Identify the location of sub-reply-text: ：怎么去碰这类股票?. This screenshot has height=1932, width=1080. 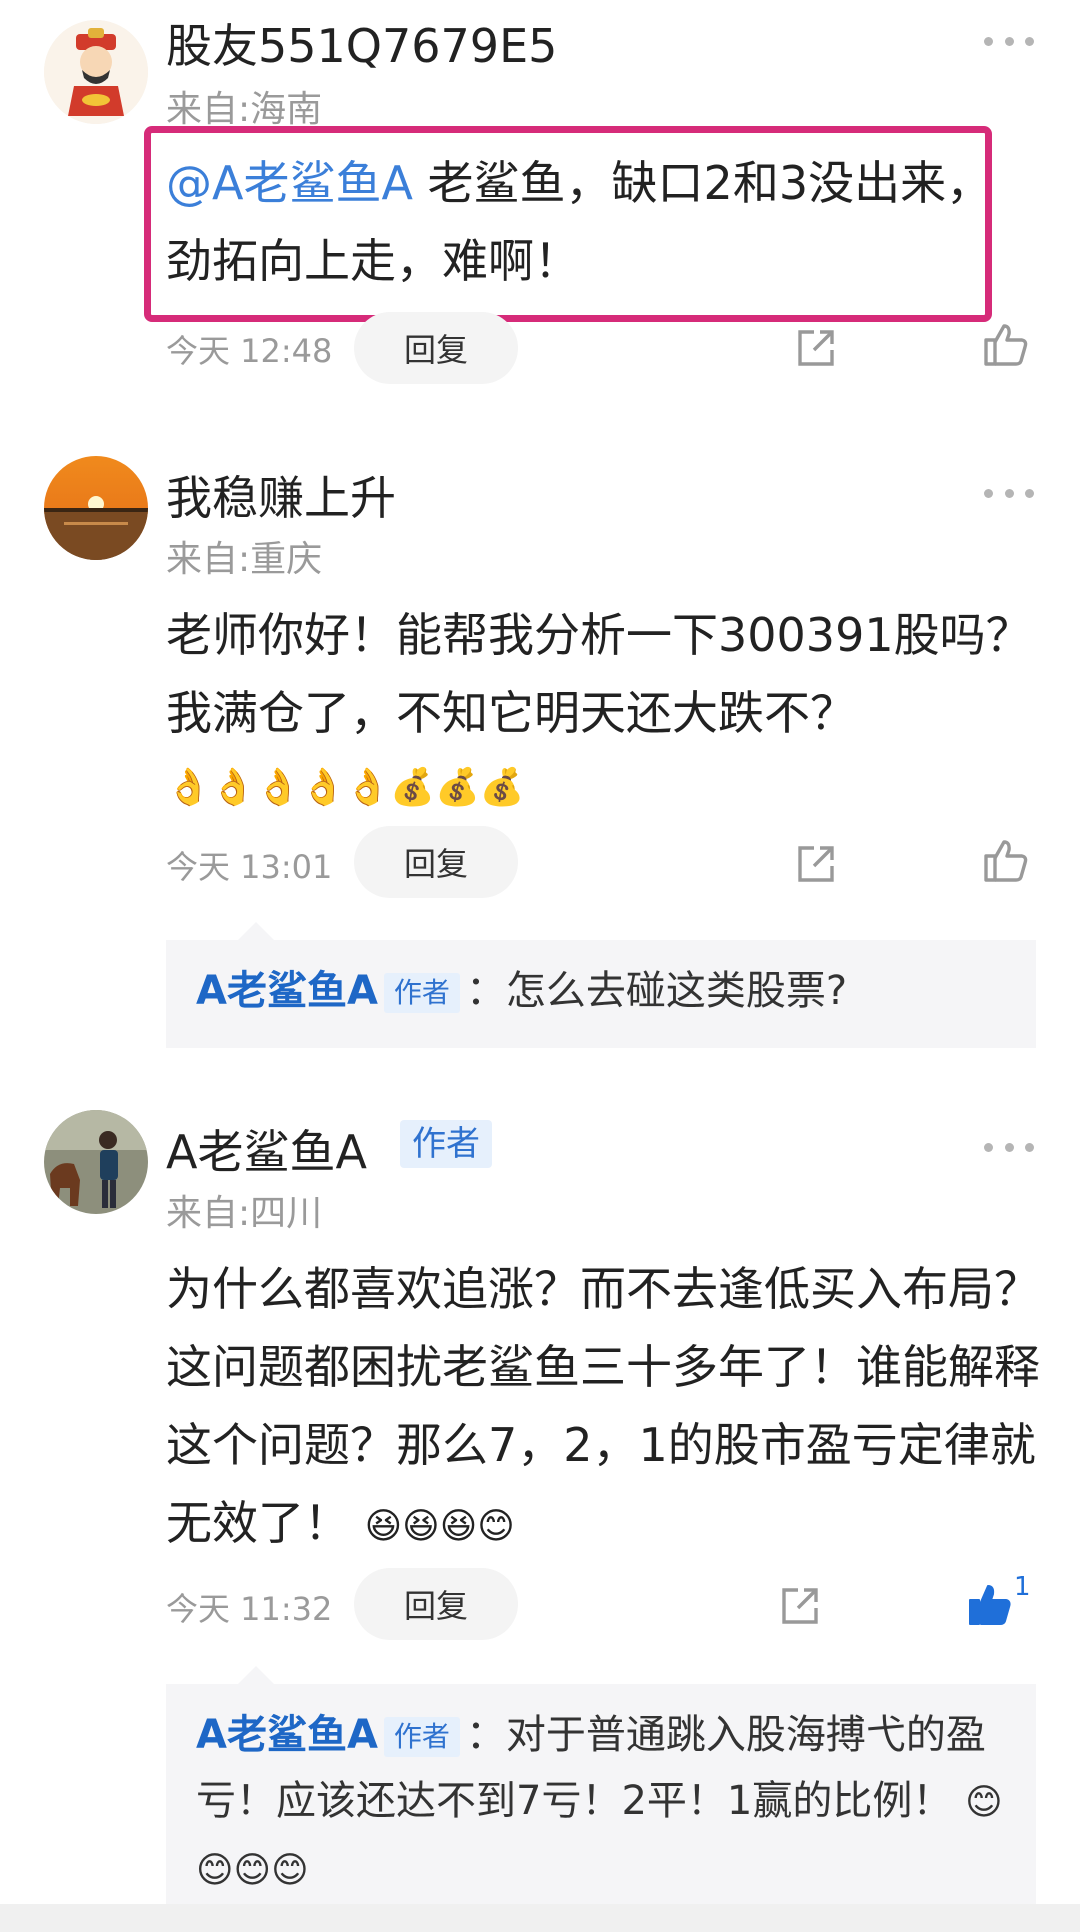
(656, 991).